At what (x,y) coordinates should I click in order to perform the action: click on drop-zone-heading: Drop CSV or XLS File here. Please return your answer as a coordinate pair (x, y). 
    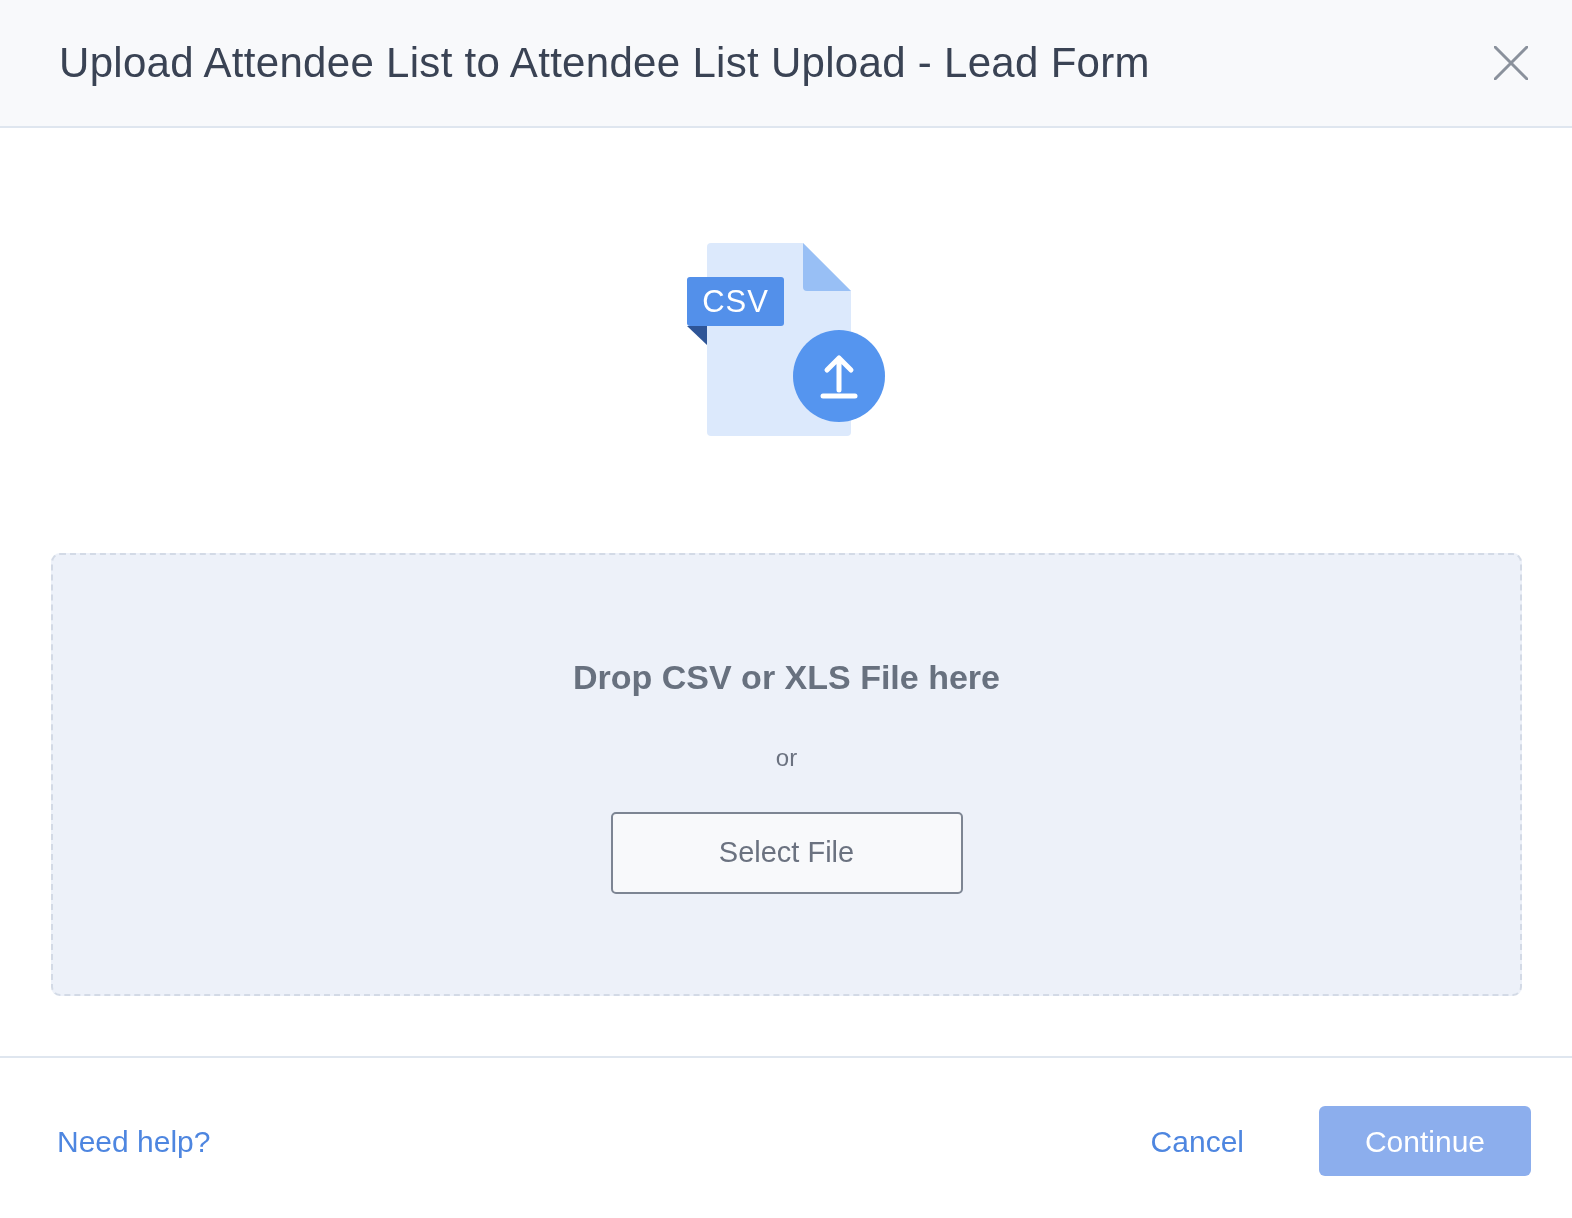
    Looking at the image, I should click on (786, 677).